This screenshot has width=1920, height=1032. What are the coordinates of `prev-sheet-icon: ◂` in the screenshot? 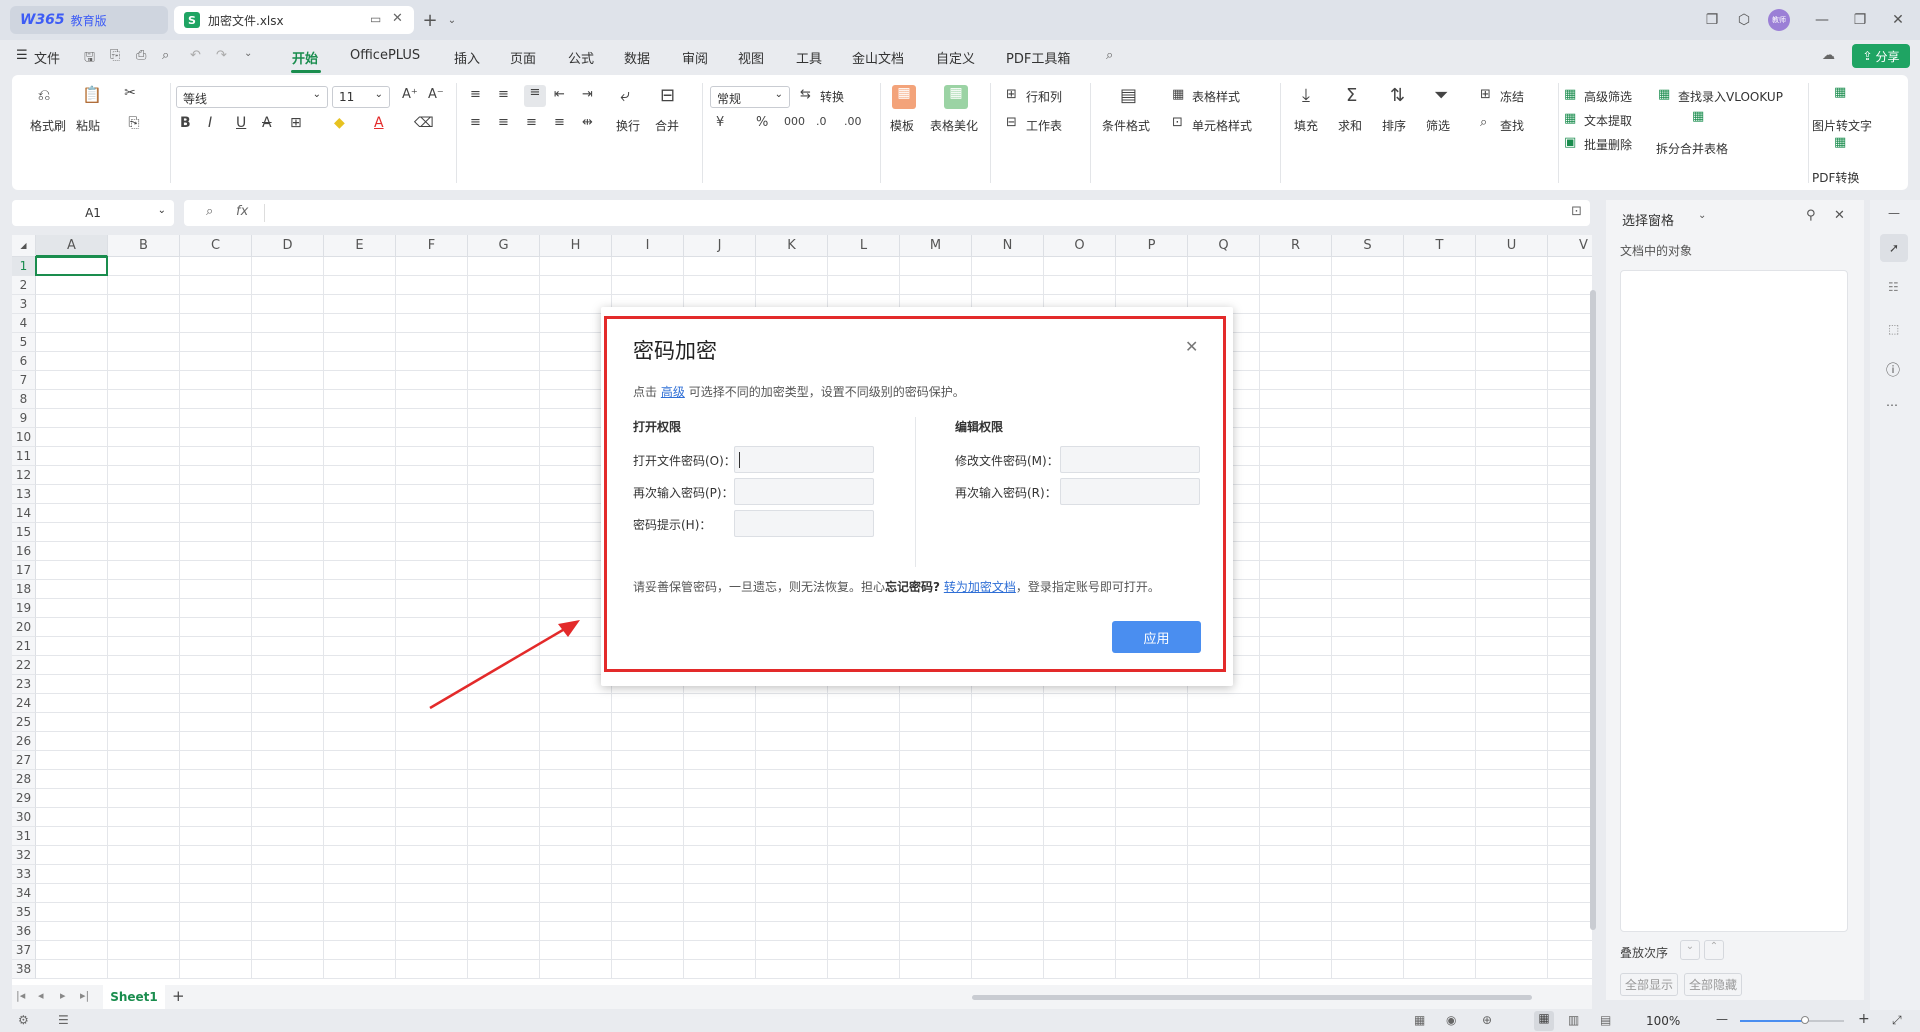 It's located at (41, 995).